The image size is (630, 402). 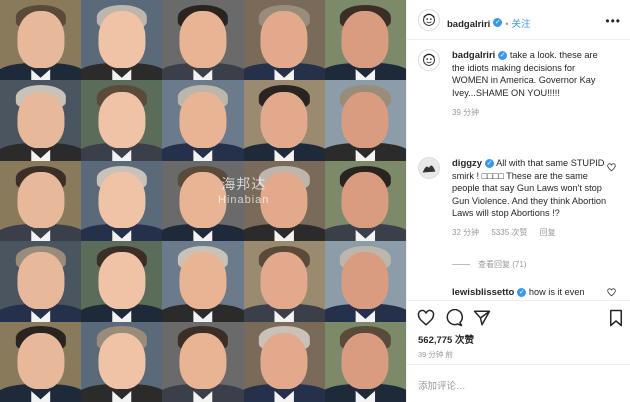 I want to click on post-header: badgalriri ✓ • 关注 •••, so click(x=518, y=20).